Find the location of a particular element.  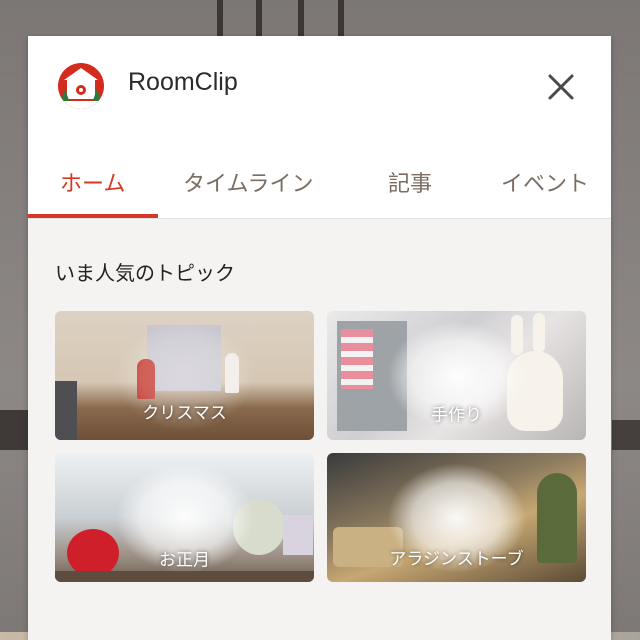

close-icon is located at coordinates (561, 87).